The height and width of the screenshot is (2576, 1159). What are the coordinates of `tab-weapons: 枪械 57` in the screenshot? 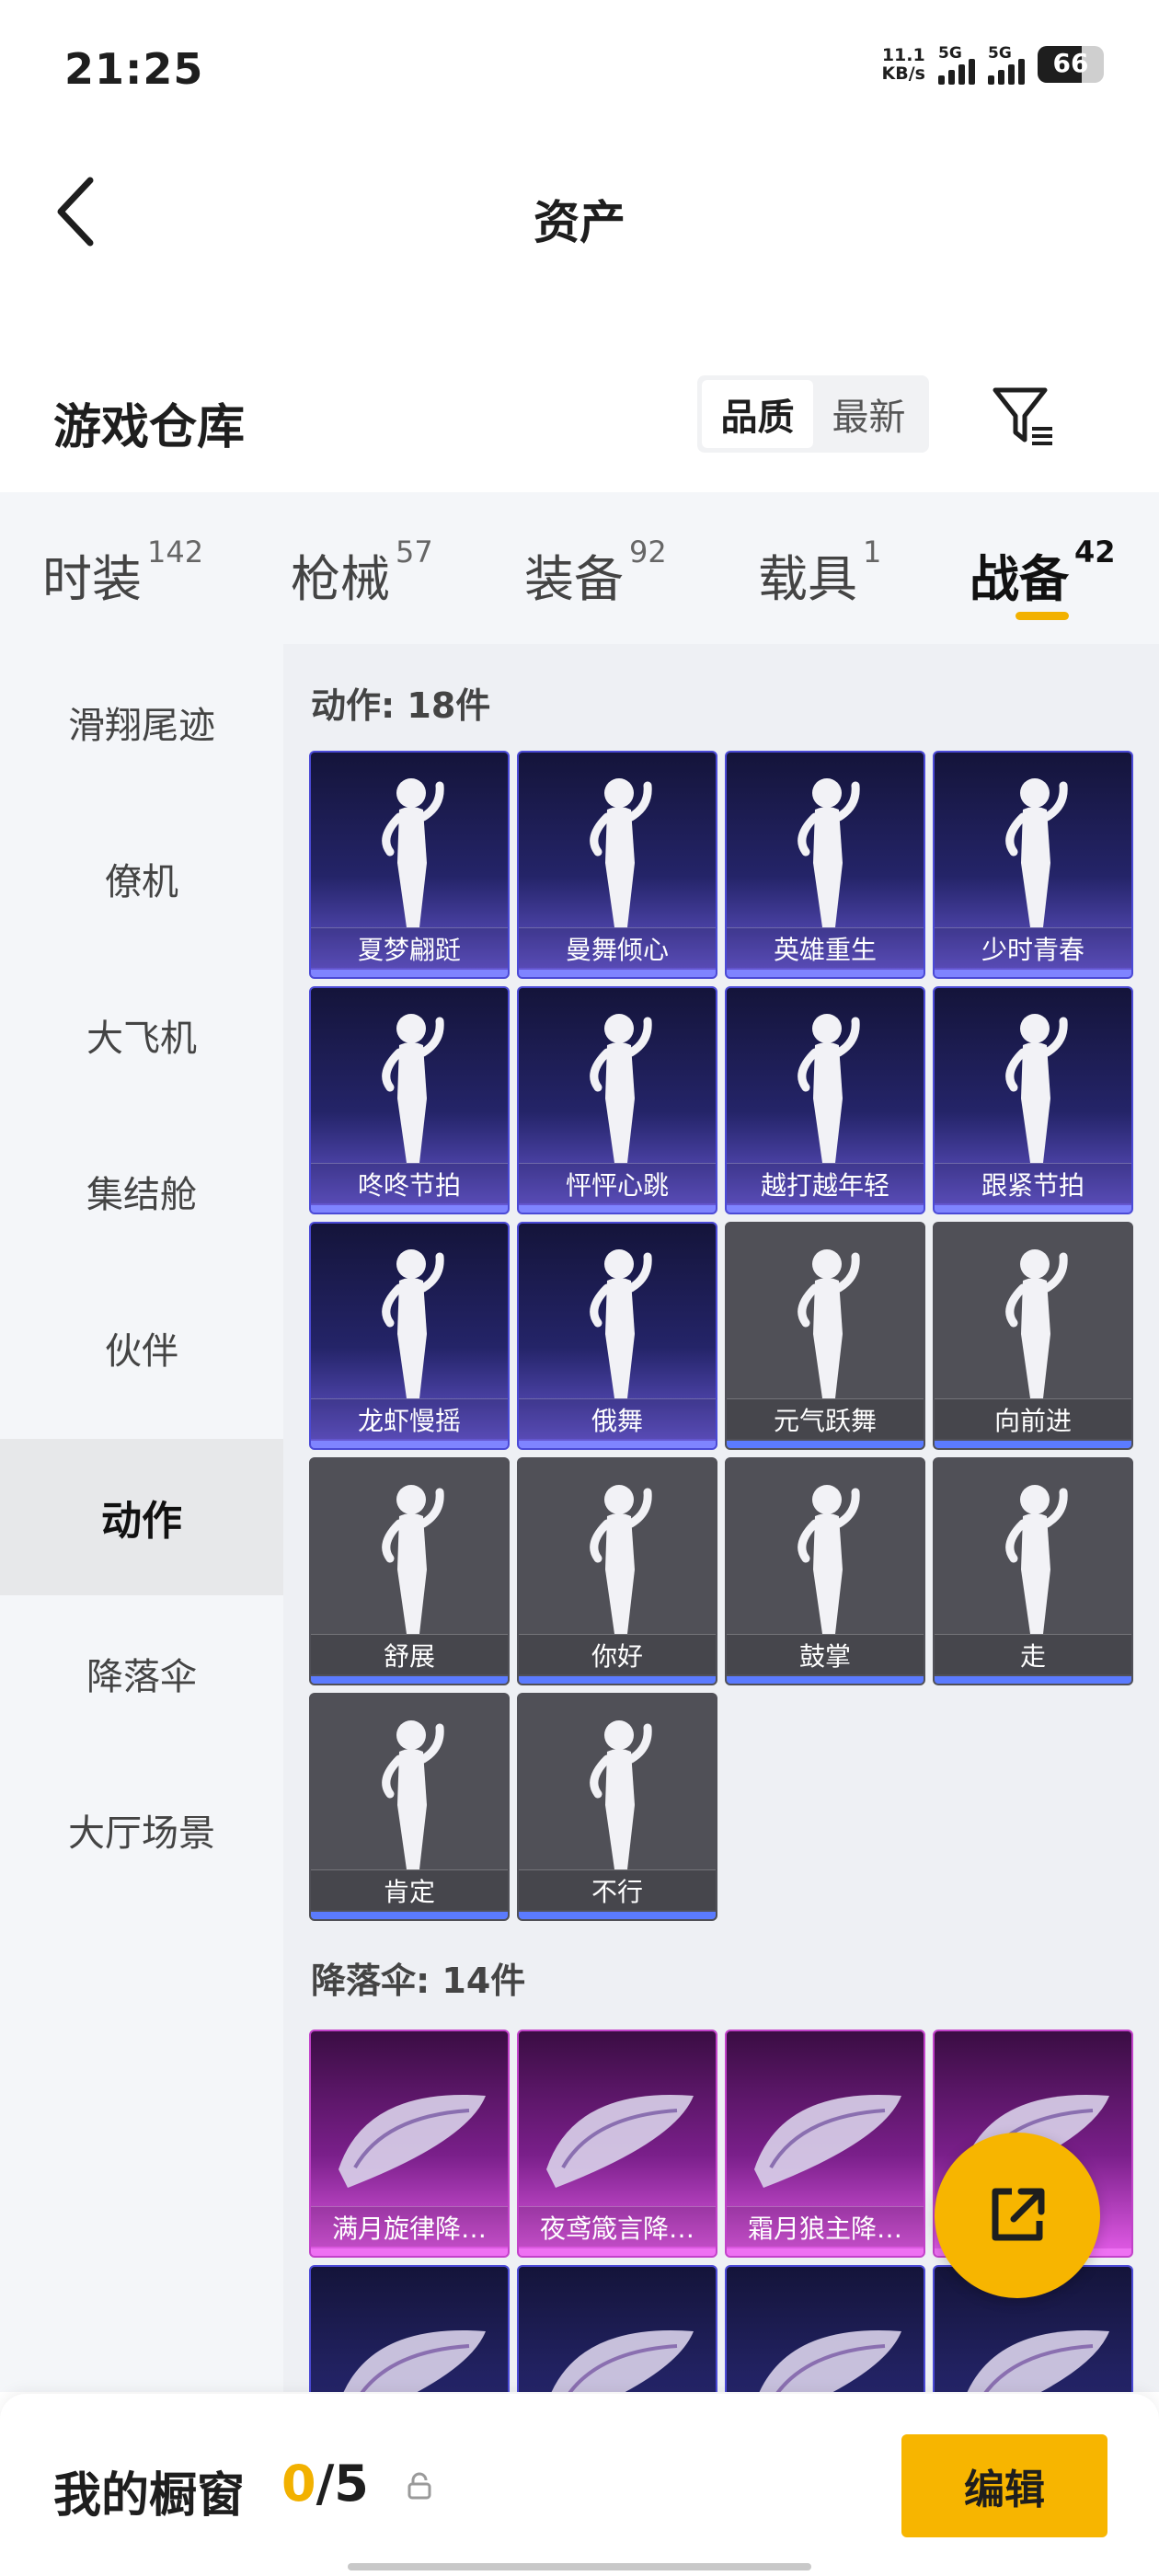 It's located at (362, 573).